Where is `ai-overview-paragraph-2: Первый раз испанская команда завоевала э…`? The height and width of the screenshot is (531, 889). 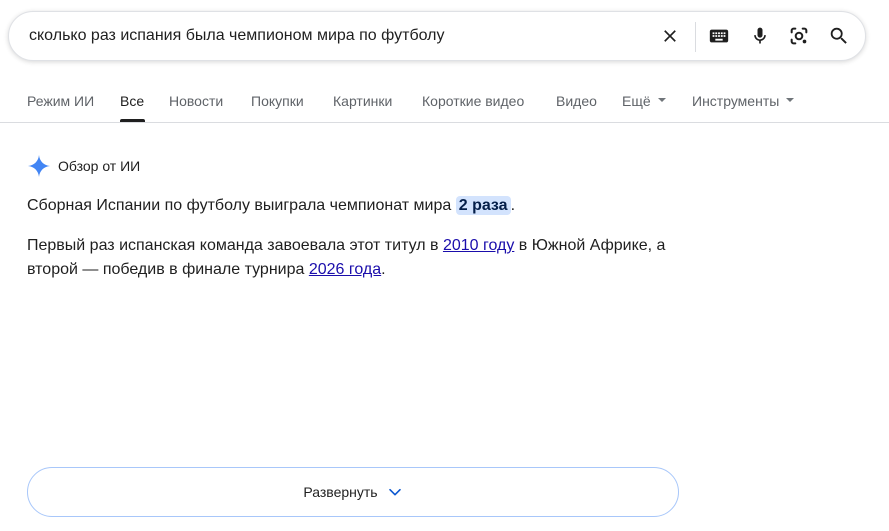 ai-overview-paragraph-2: Первый раз испанская команда завоевала э… is located at coordinates (367, 258).